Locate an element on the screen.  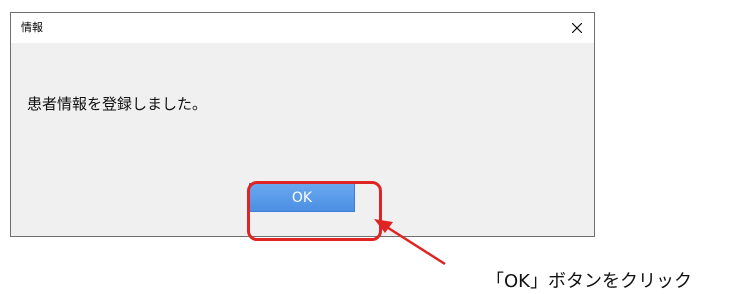
instruction-caption: 「OK」ボタンをクリック is located at coordinates (589, 281).